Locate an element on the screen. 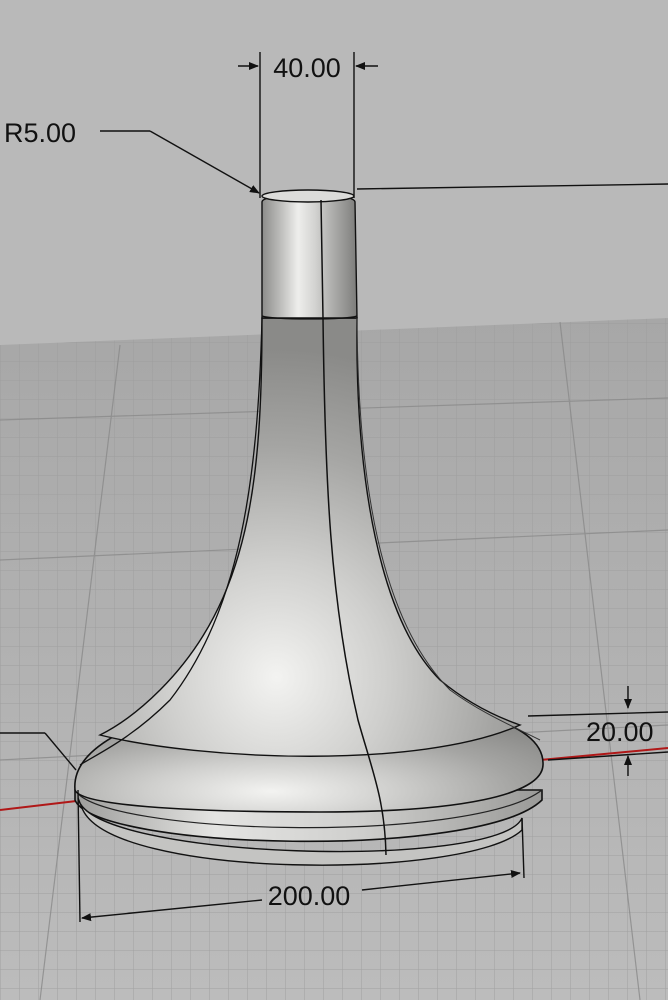  dimension-label-top-diameter: 40.00 is located at coordinates (307, 68).